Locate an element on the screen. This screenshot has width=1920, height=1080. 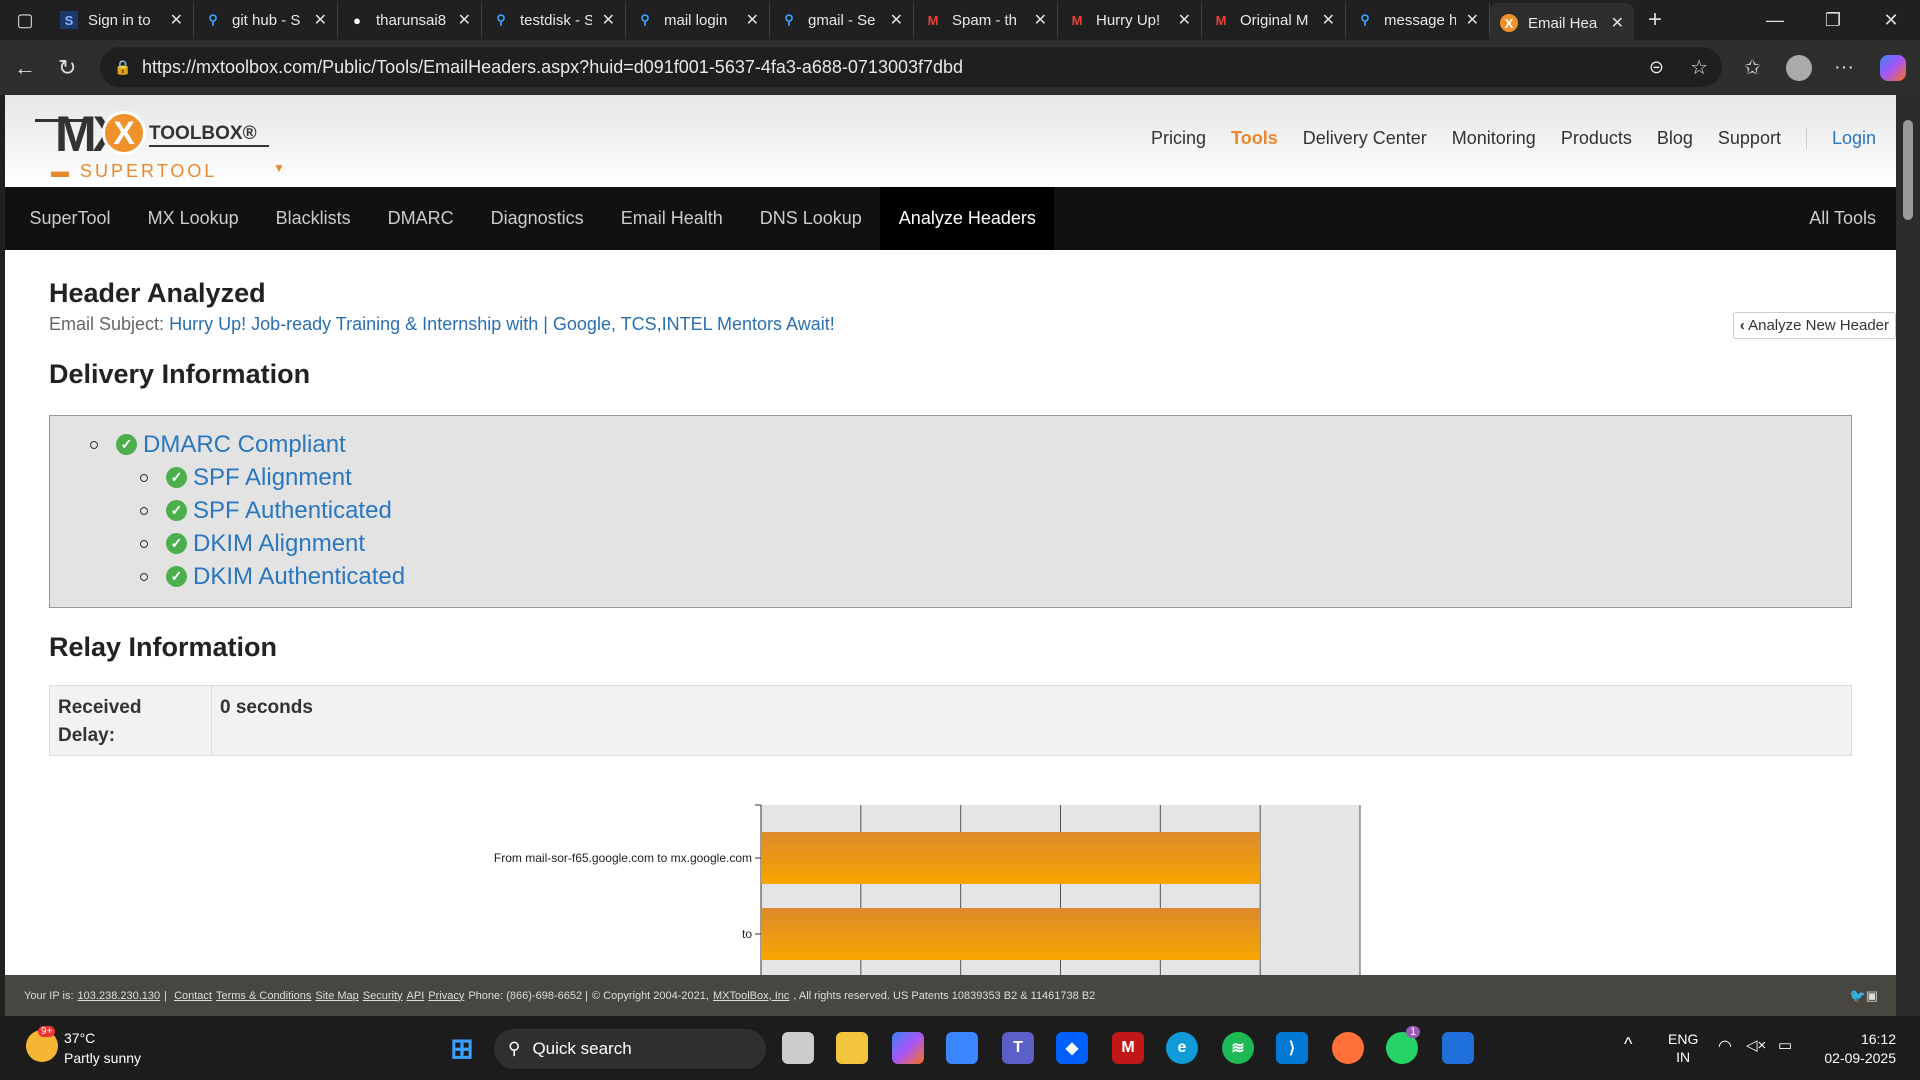
tab-diagnostics: Diagnostics is located at coordinates (537, 218).